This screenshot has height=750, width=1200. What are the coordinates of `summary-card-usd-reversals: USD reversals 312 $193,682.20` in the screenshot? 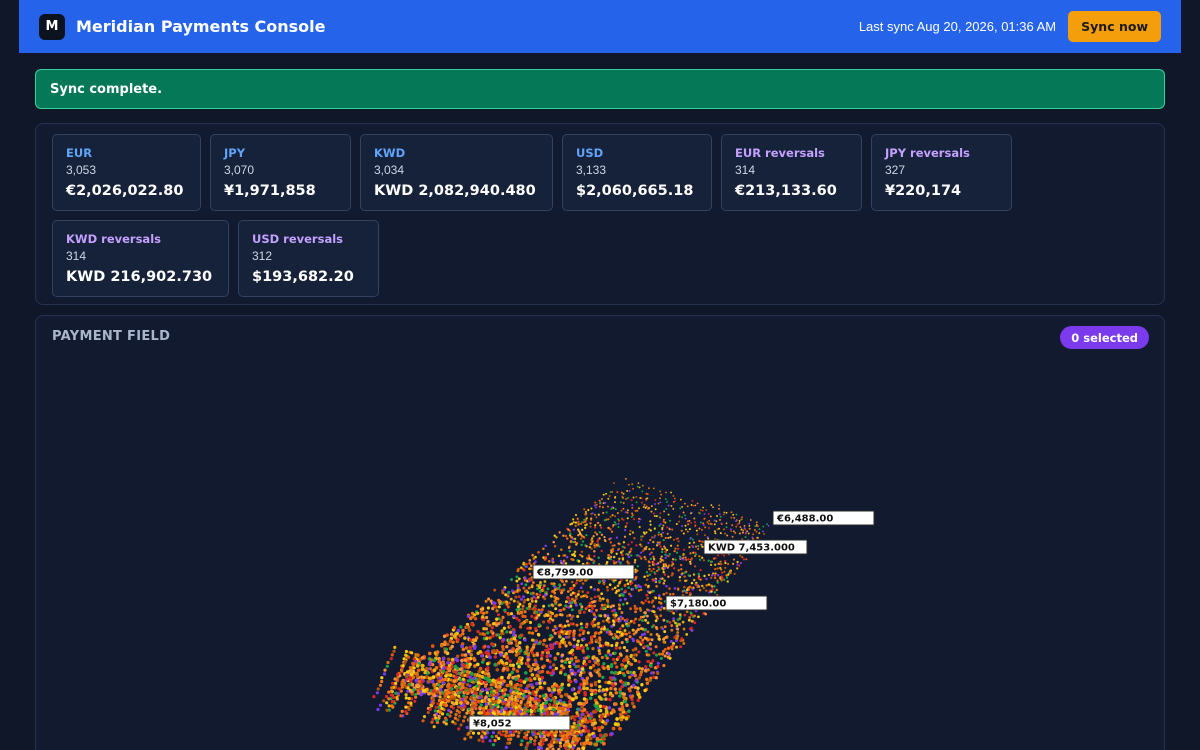 It's located at (308, 258).